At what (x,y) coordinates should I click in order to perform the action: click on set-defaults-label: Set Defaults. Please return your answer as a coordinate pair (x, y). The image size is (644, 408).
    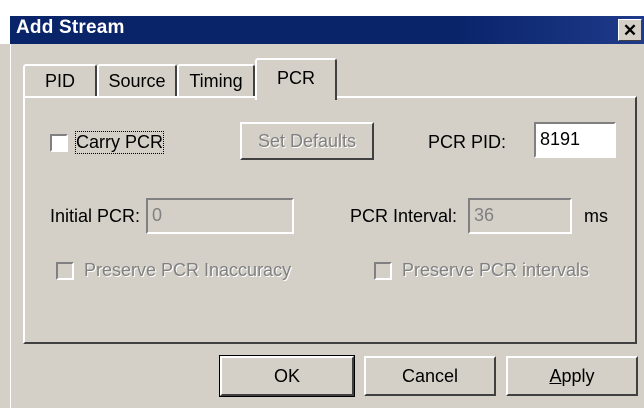
    Looking at the image, I should click on (307, 141).